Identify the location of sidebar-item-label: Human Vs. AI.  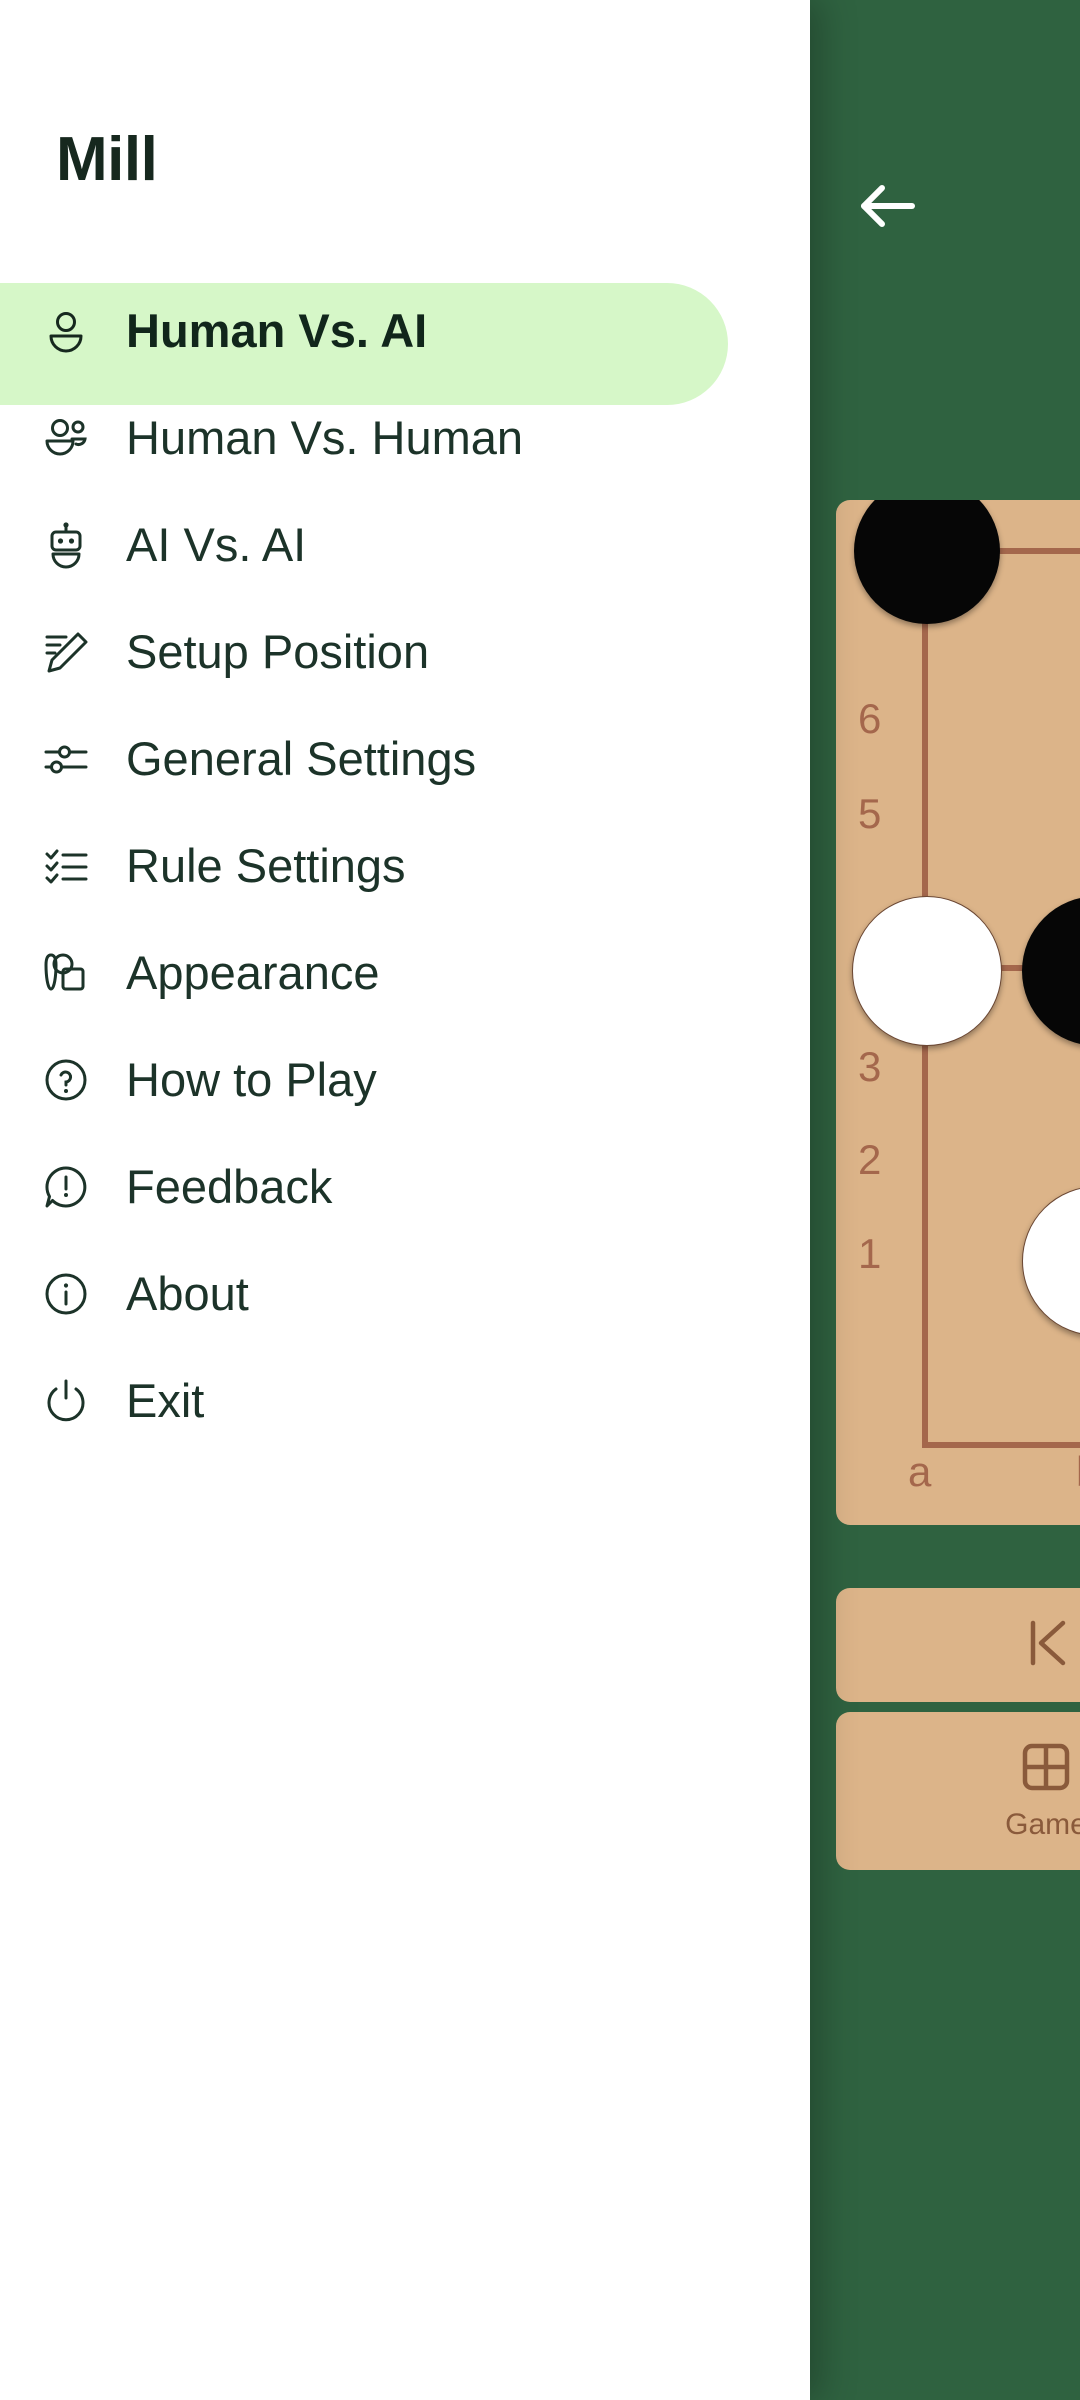
(277, 330).